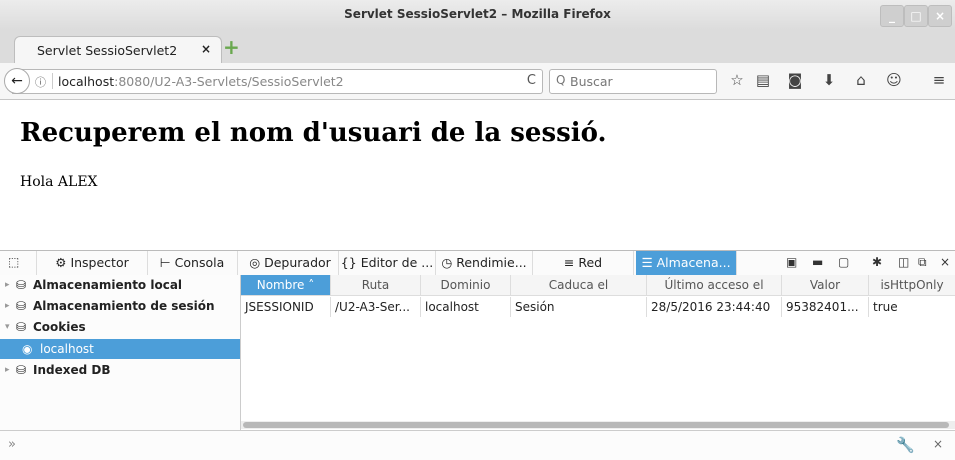 This screenshot has height=460, width=955. I want to click on reload-icon: C, so click(531, 80).